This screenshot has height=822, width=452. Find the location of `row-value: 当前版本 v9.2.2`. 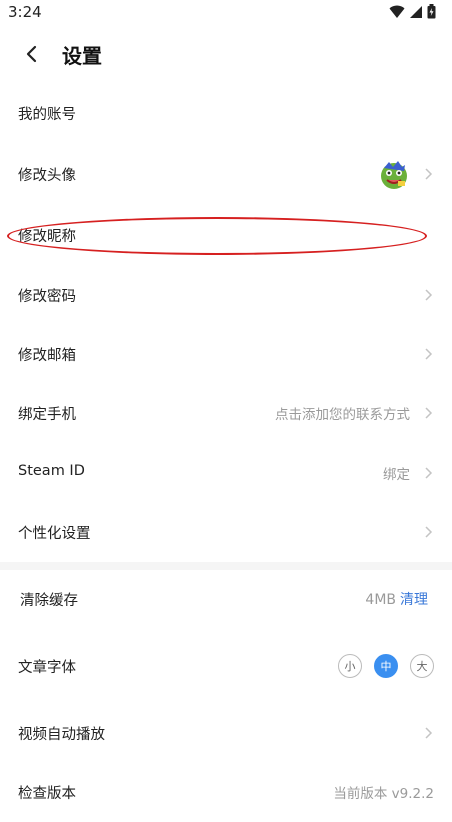

row-value: 当前版本 v9.2.2 is located at coordinates (383, 794).